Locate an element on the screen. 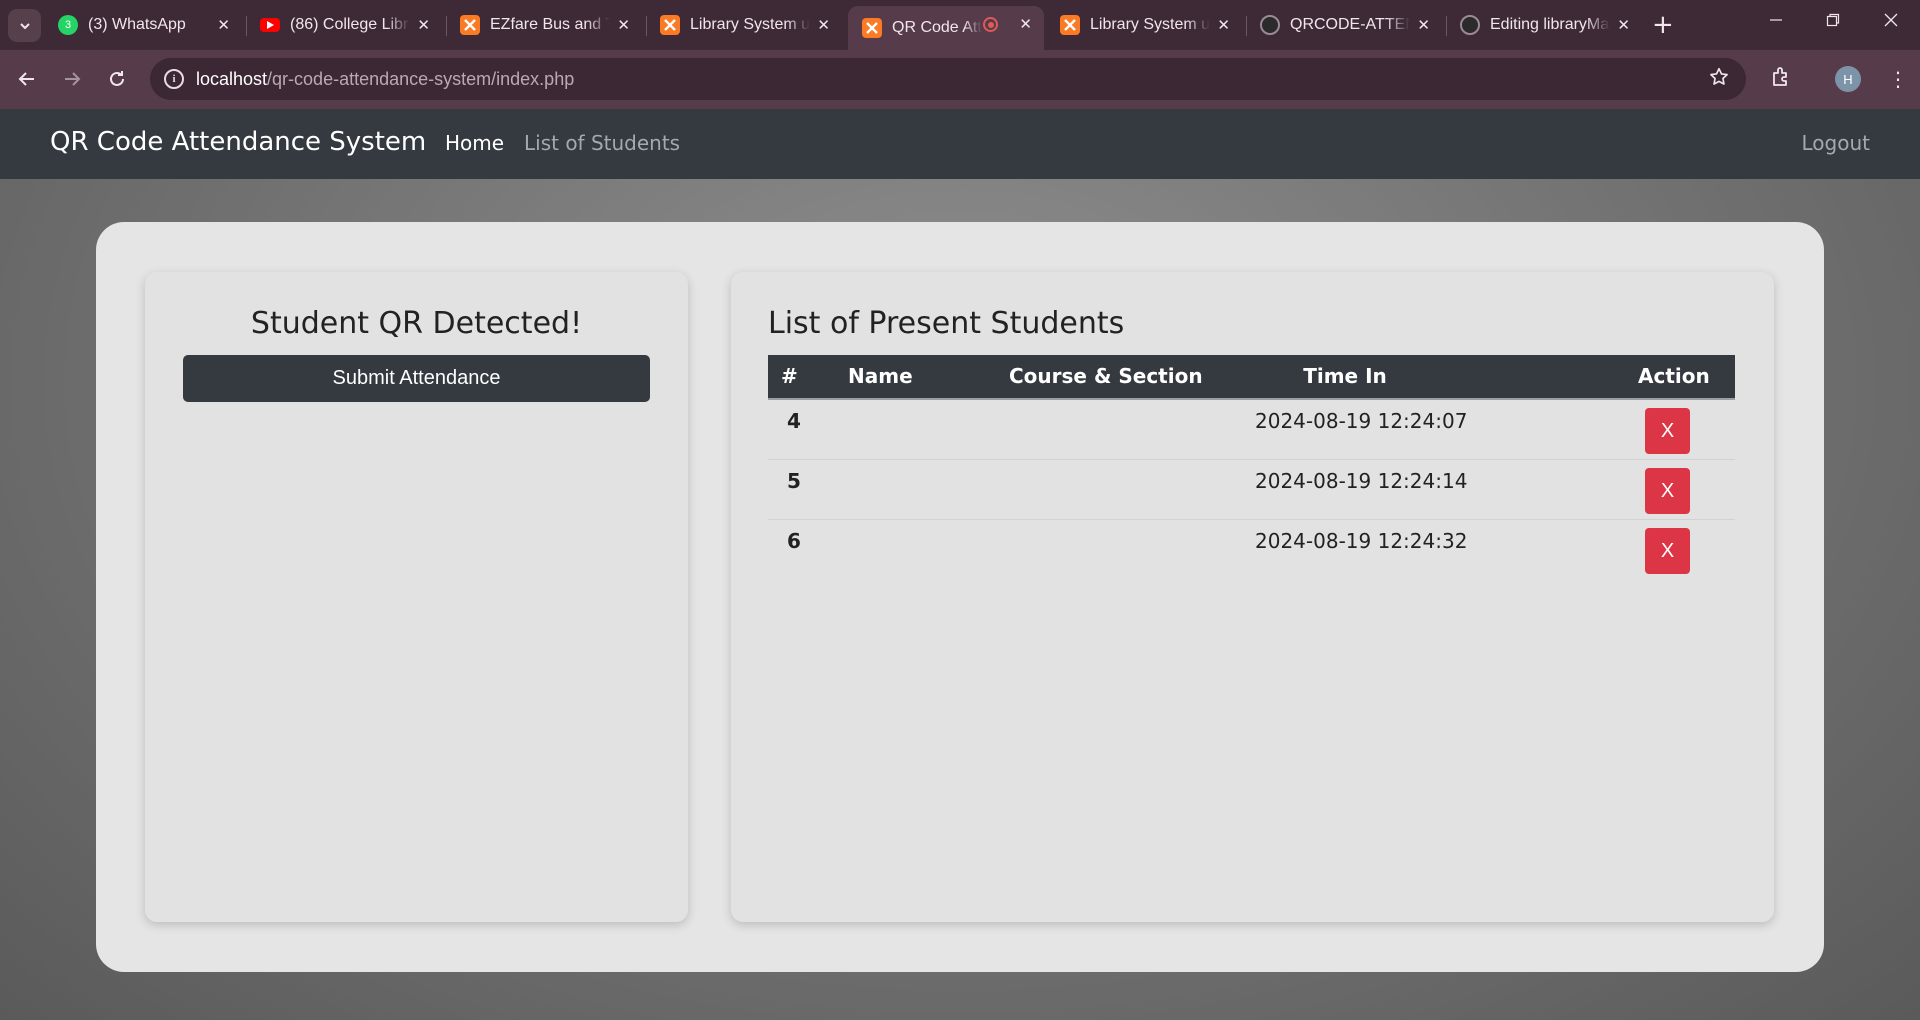 The height and width of the screenshot is (1020, 1920). col-name-header: Name is located at coordinates (880, 376).